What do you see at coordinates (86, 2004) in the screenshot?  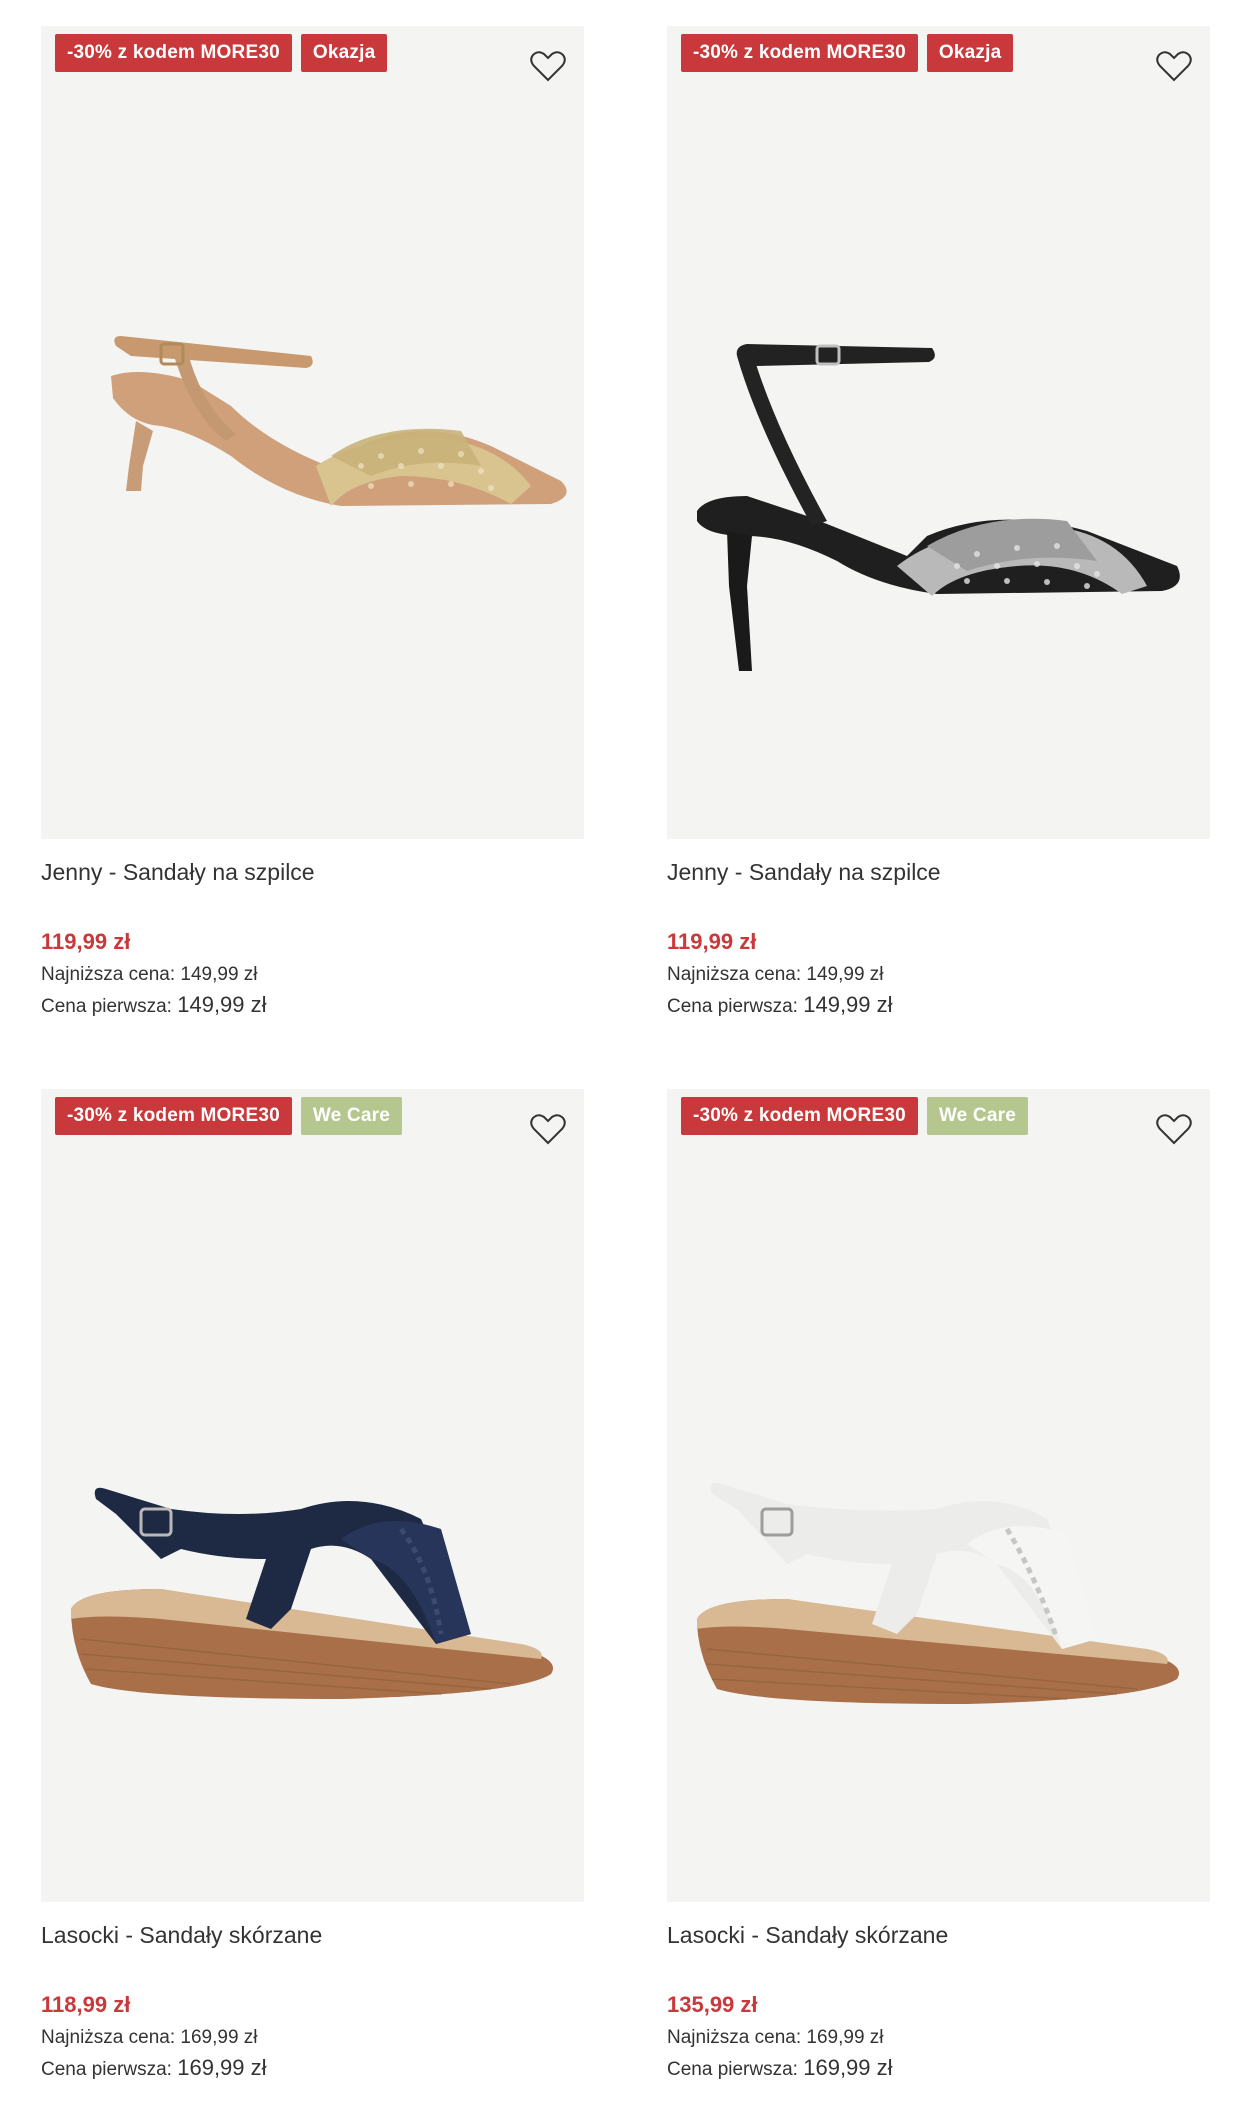 I see `product-price: 118,99 zł` at bounding box center [86, 2004].